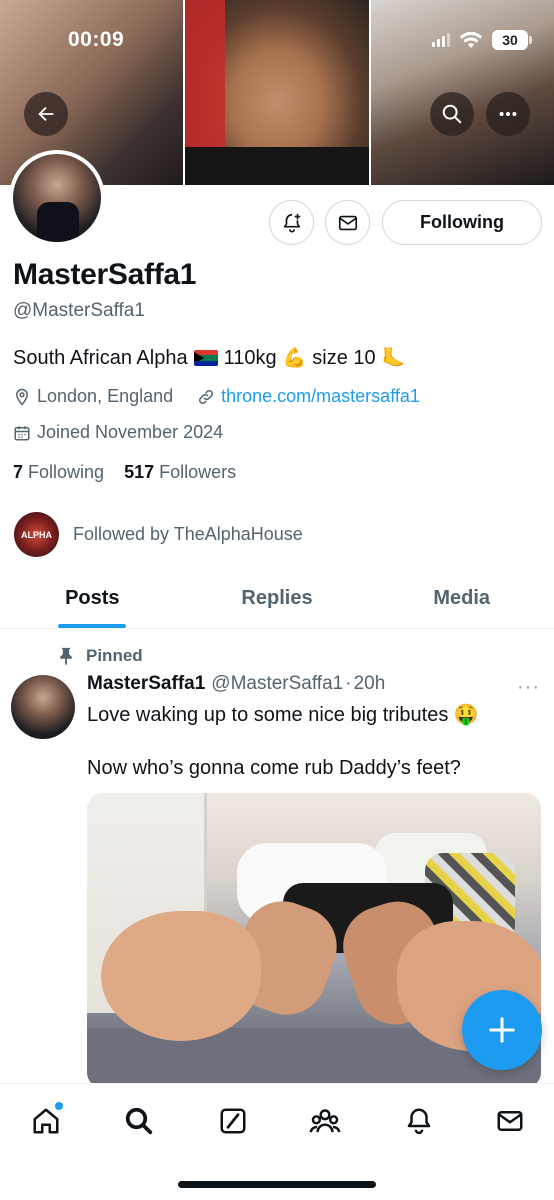  Describe the element at coordinates (274, 768) in the screenshot. I see `post-text-line-2: Now who’s gonna come rub Daddy’s feet?` at that location.